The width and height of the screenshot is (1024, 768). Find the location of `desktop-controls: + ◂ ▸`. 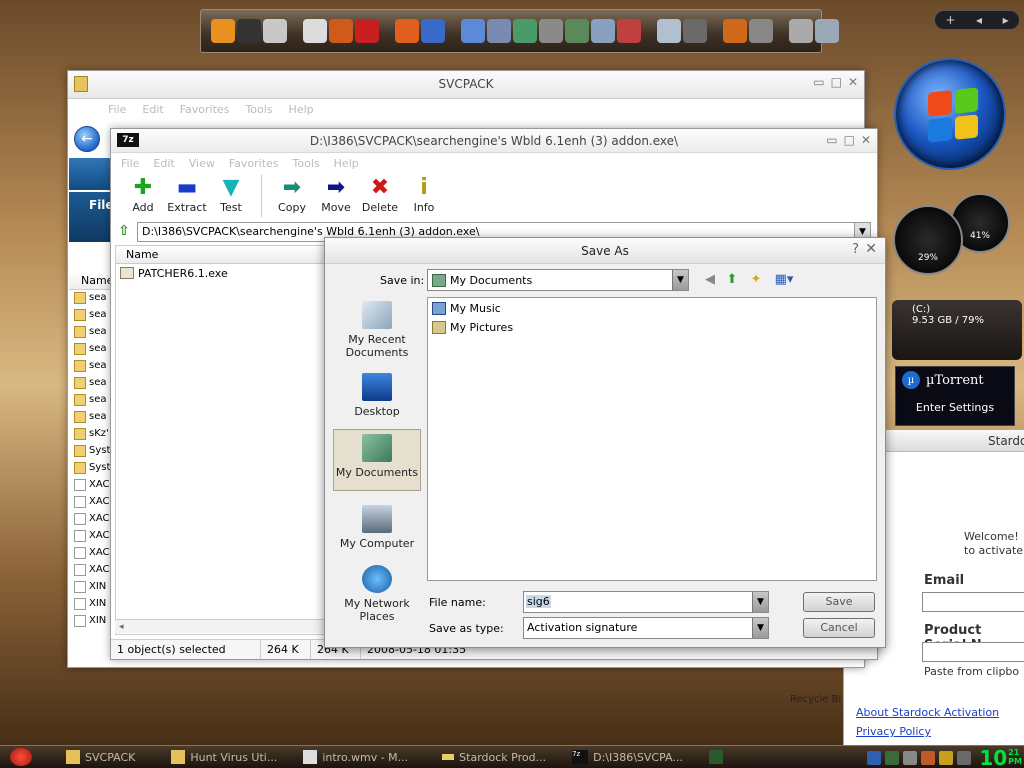

desktop-controls: + ◂ ▸ is located at coordinates (977, 20).